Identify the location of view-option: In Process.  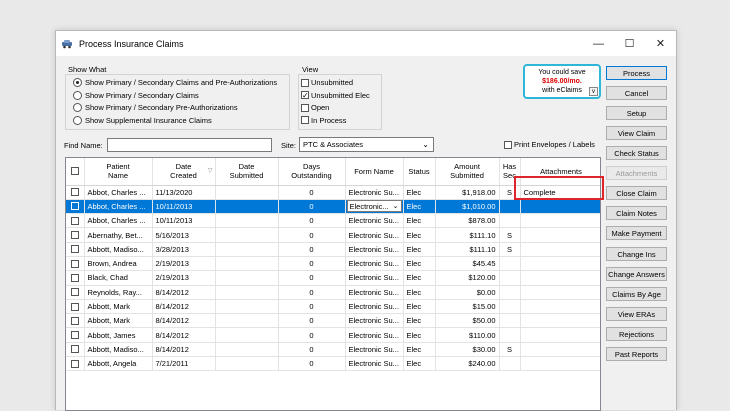
(323, 120).